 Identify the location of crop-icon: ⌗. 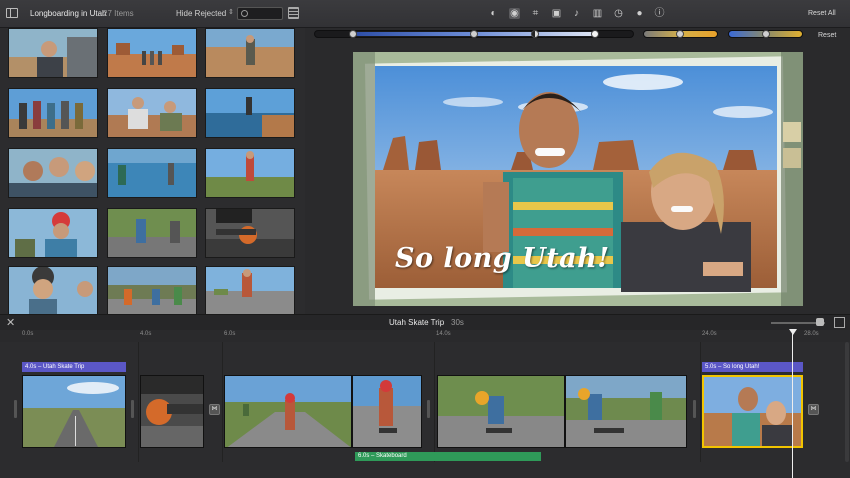
(535, 13).